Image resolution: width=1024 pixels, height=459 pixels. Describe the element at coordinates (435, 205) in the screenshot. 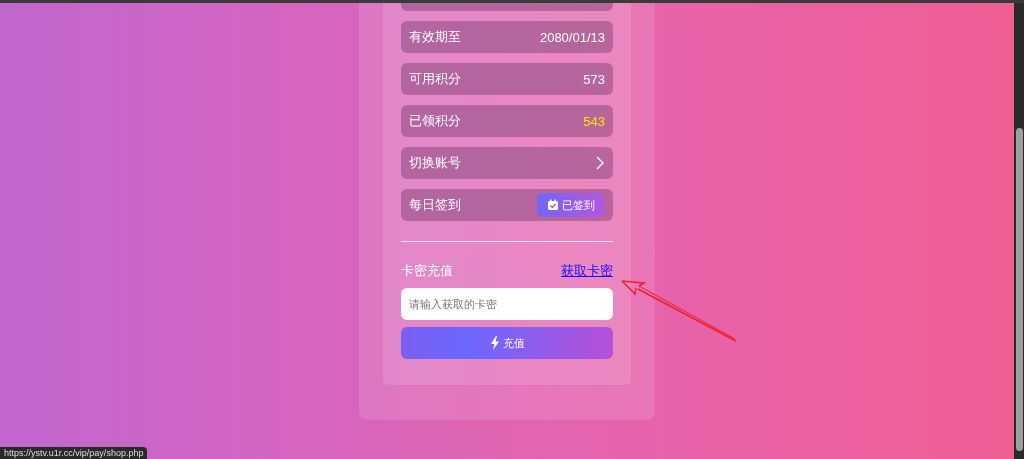

I see `row-label: 每日签到` at that location.